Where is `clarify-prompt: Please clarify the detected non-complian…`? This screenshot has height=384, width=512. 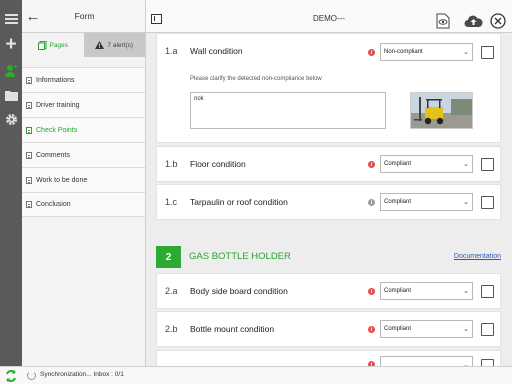
clarify-prompt: Please clarify the detected non-complian… is located at coordinates (256, 79).